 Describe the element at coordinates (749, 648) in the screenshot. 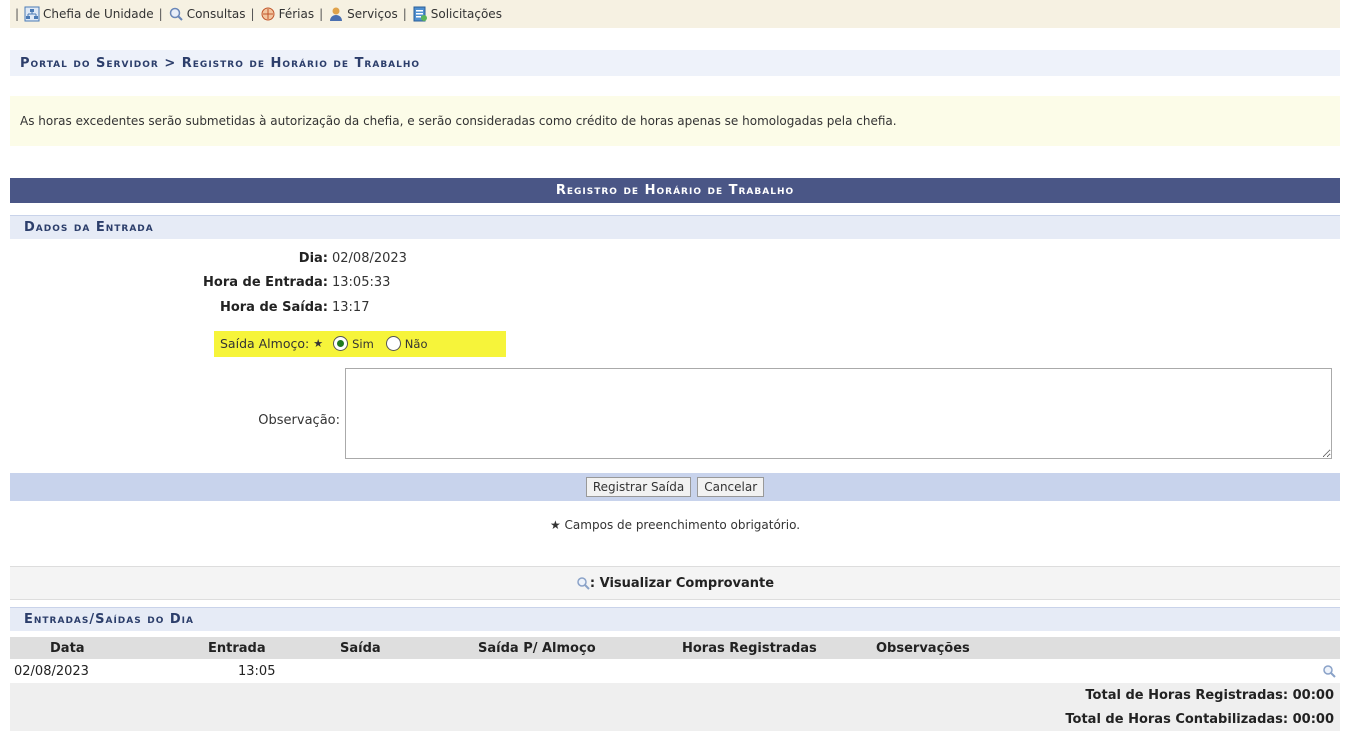

I see `col-horas: Horas Registradas` at that location.